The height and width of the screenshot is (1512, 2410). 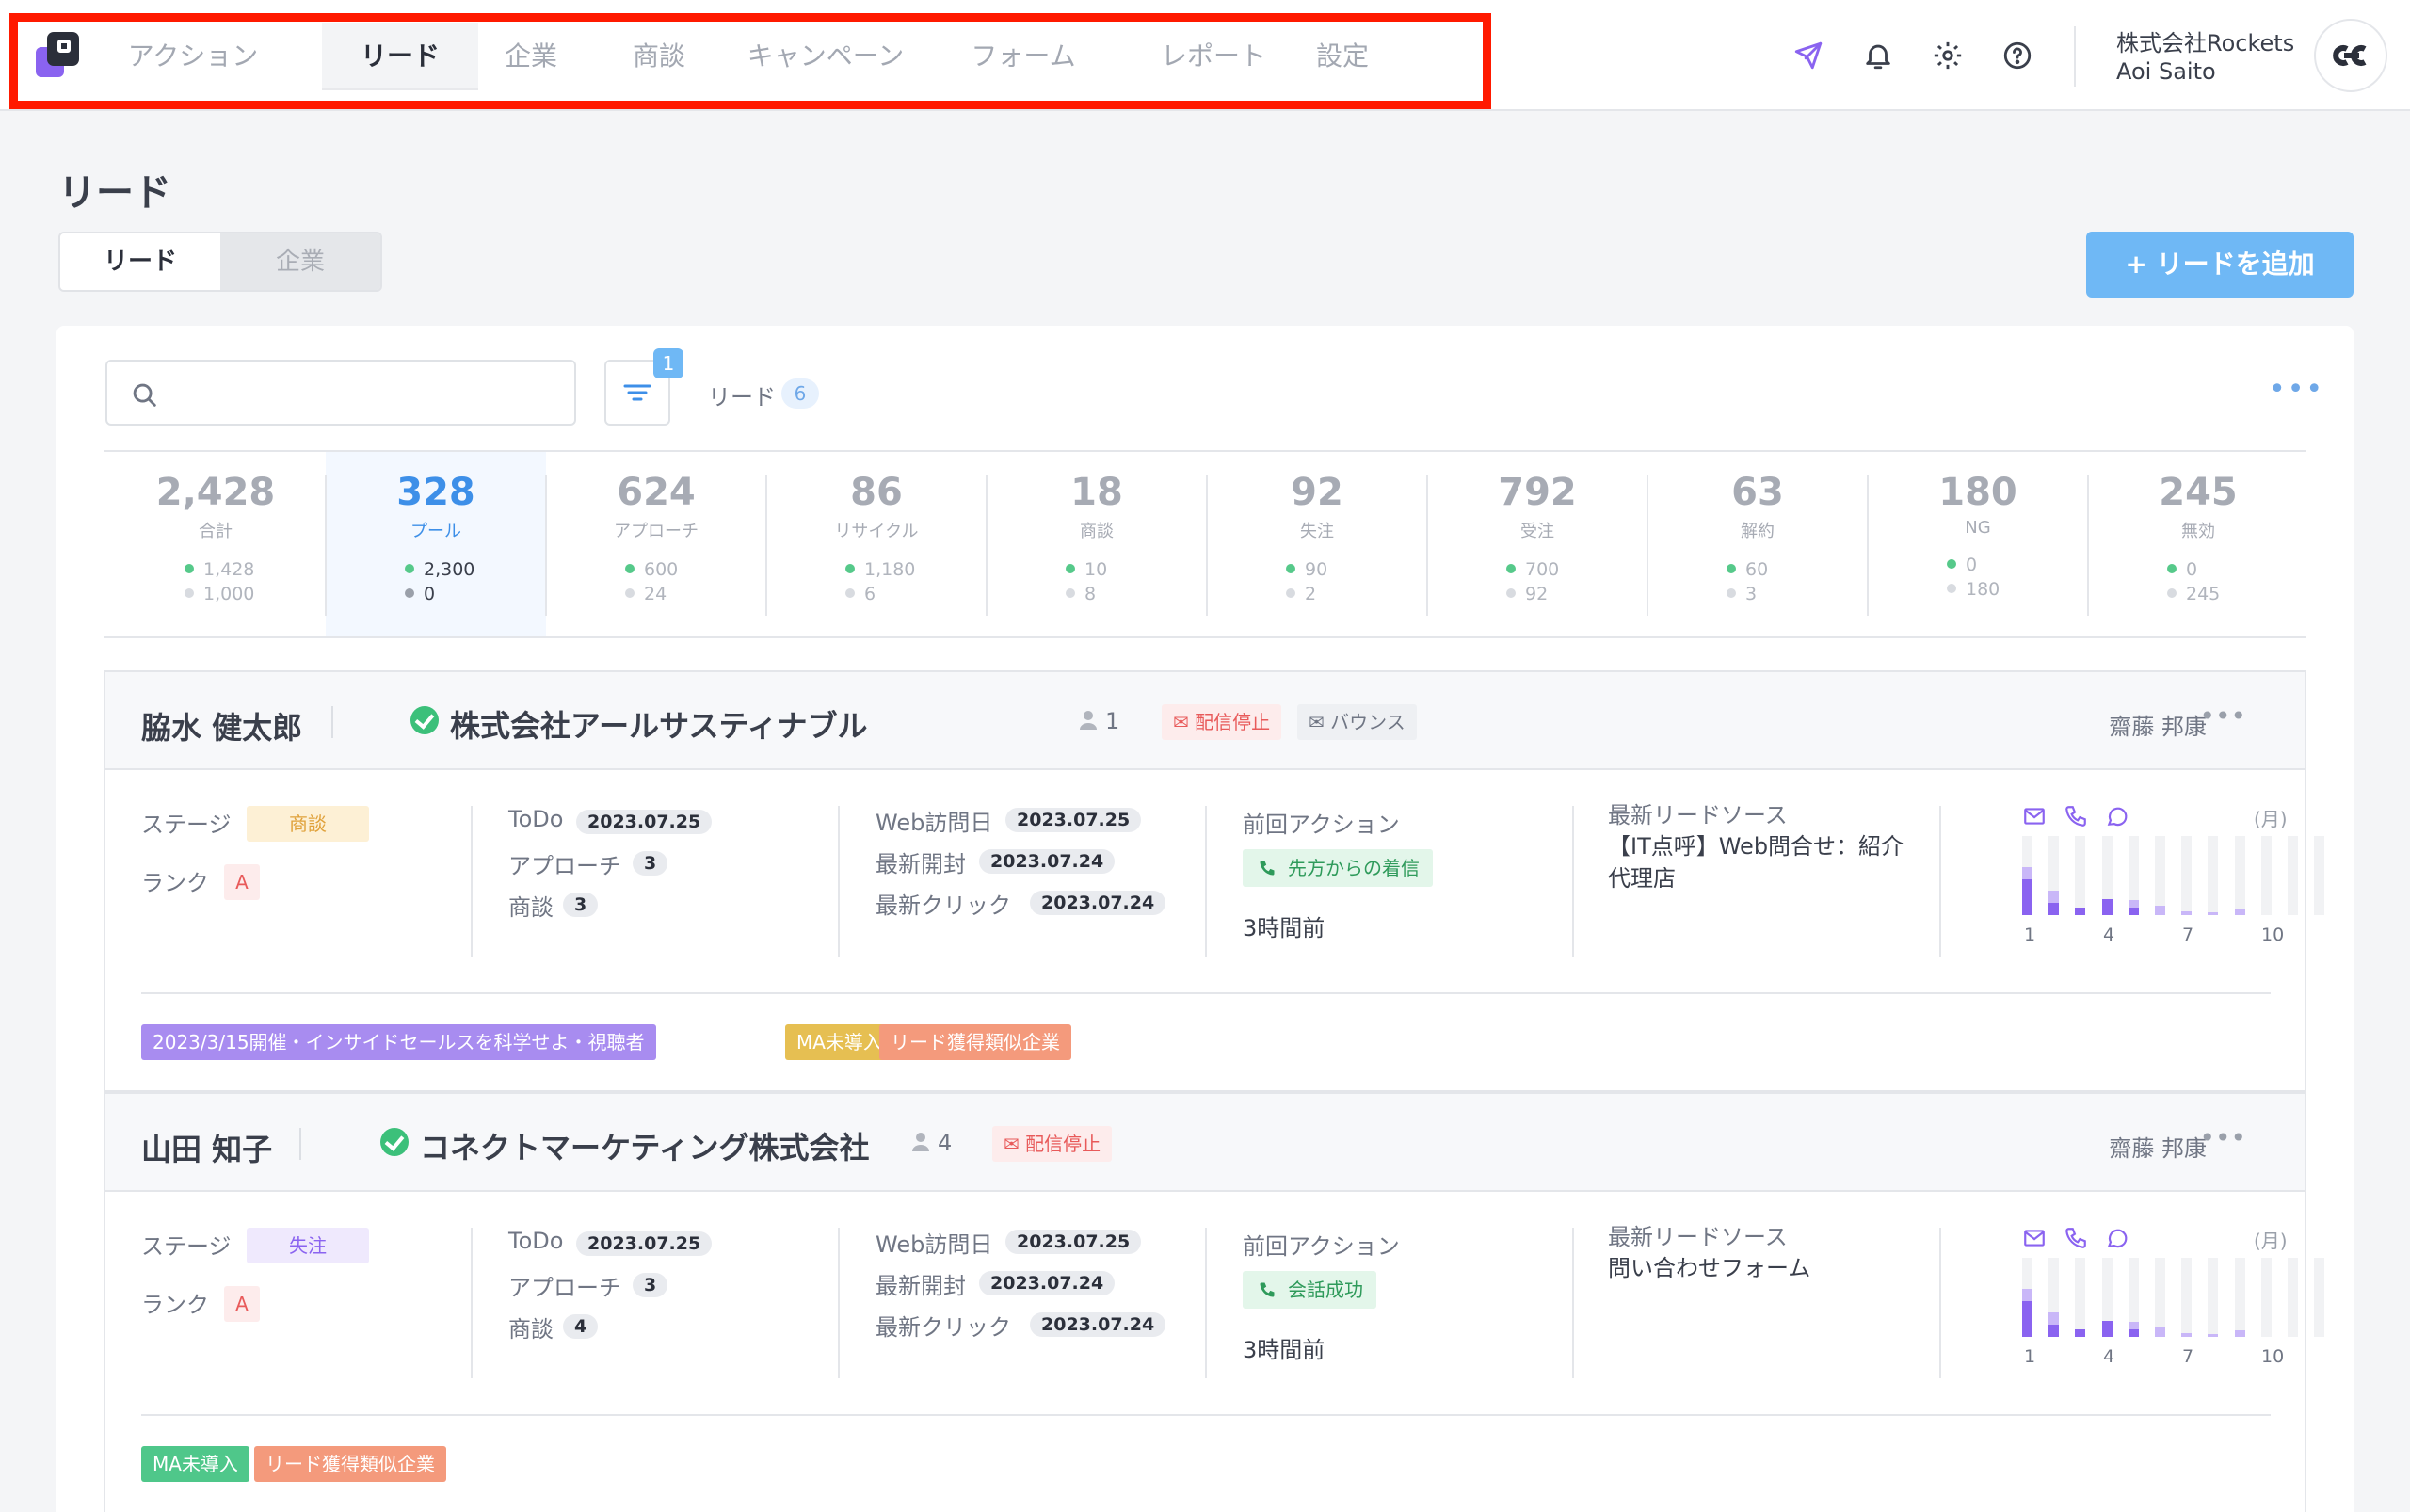 What do you see at coordinates (656, 569) in the screenshot?
I see `stat-sub-a: 600` at bounding box center [656, 569].